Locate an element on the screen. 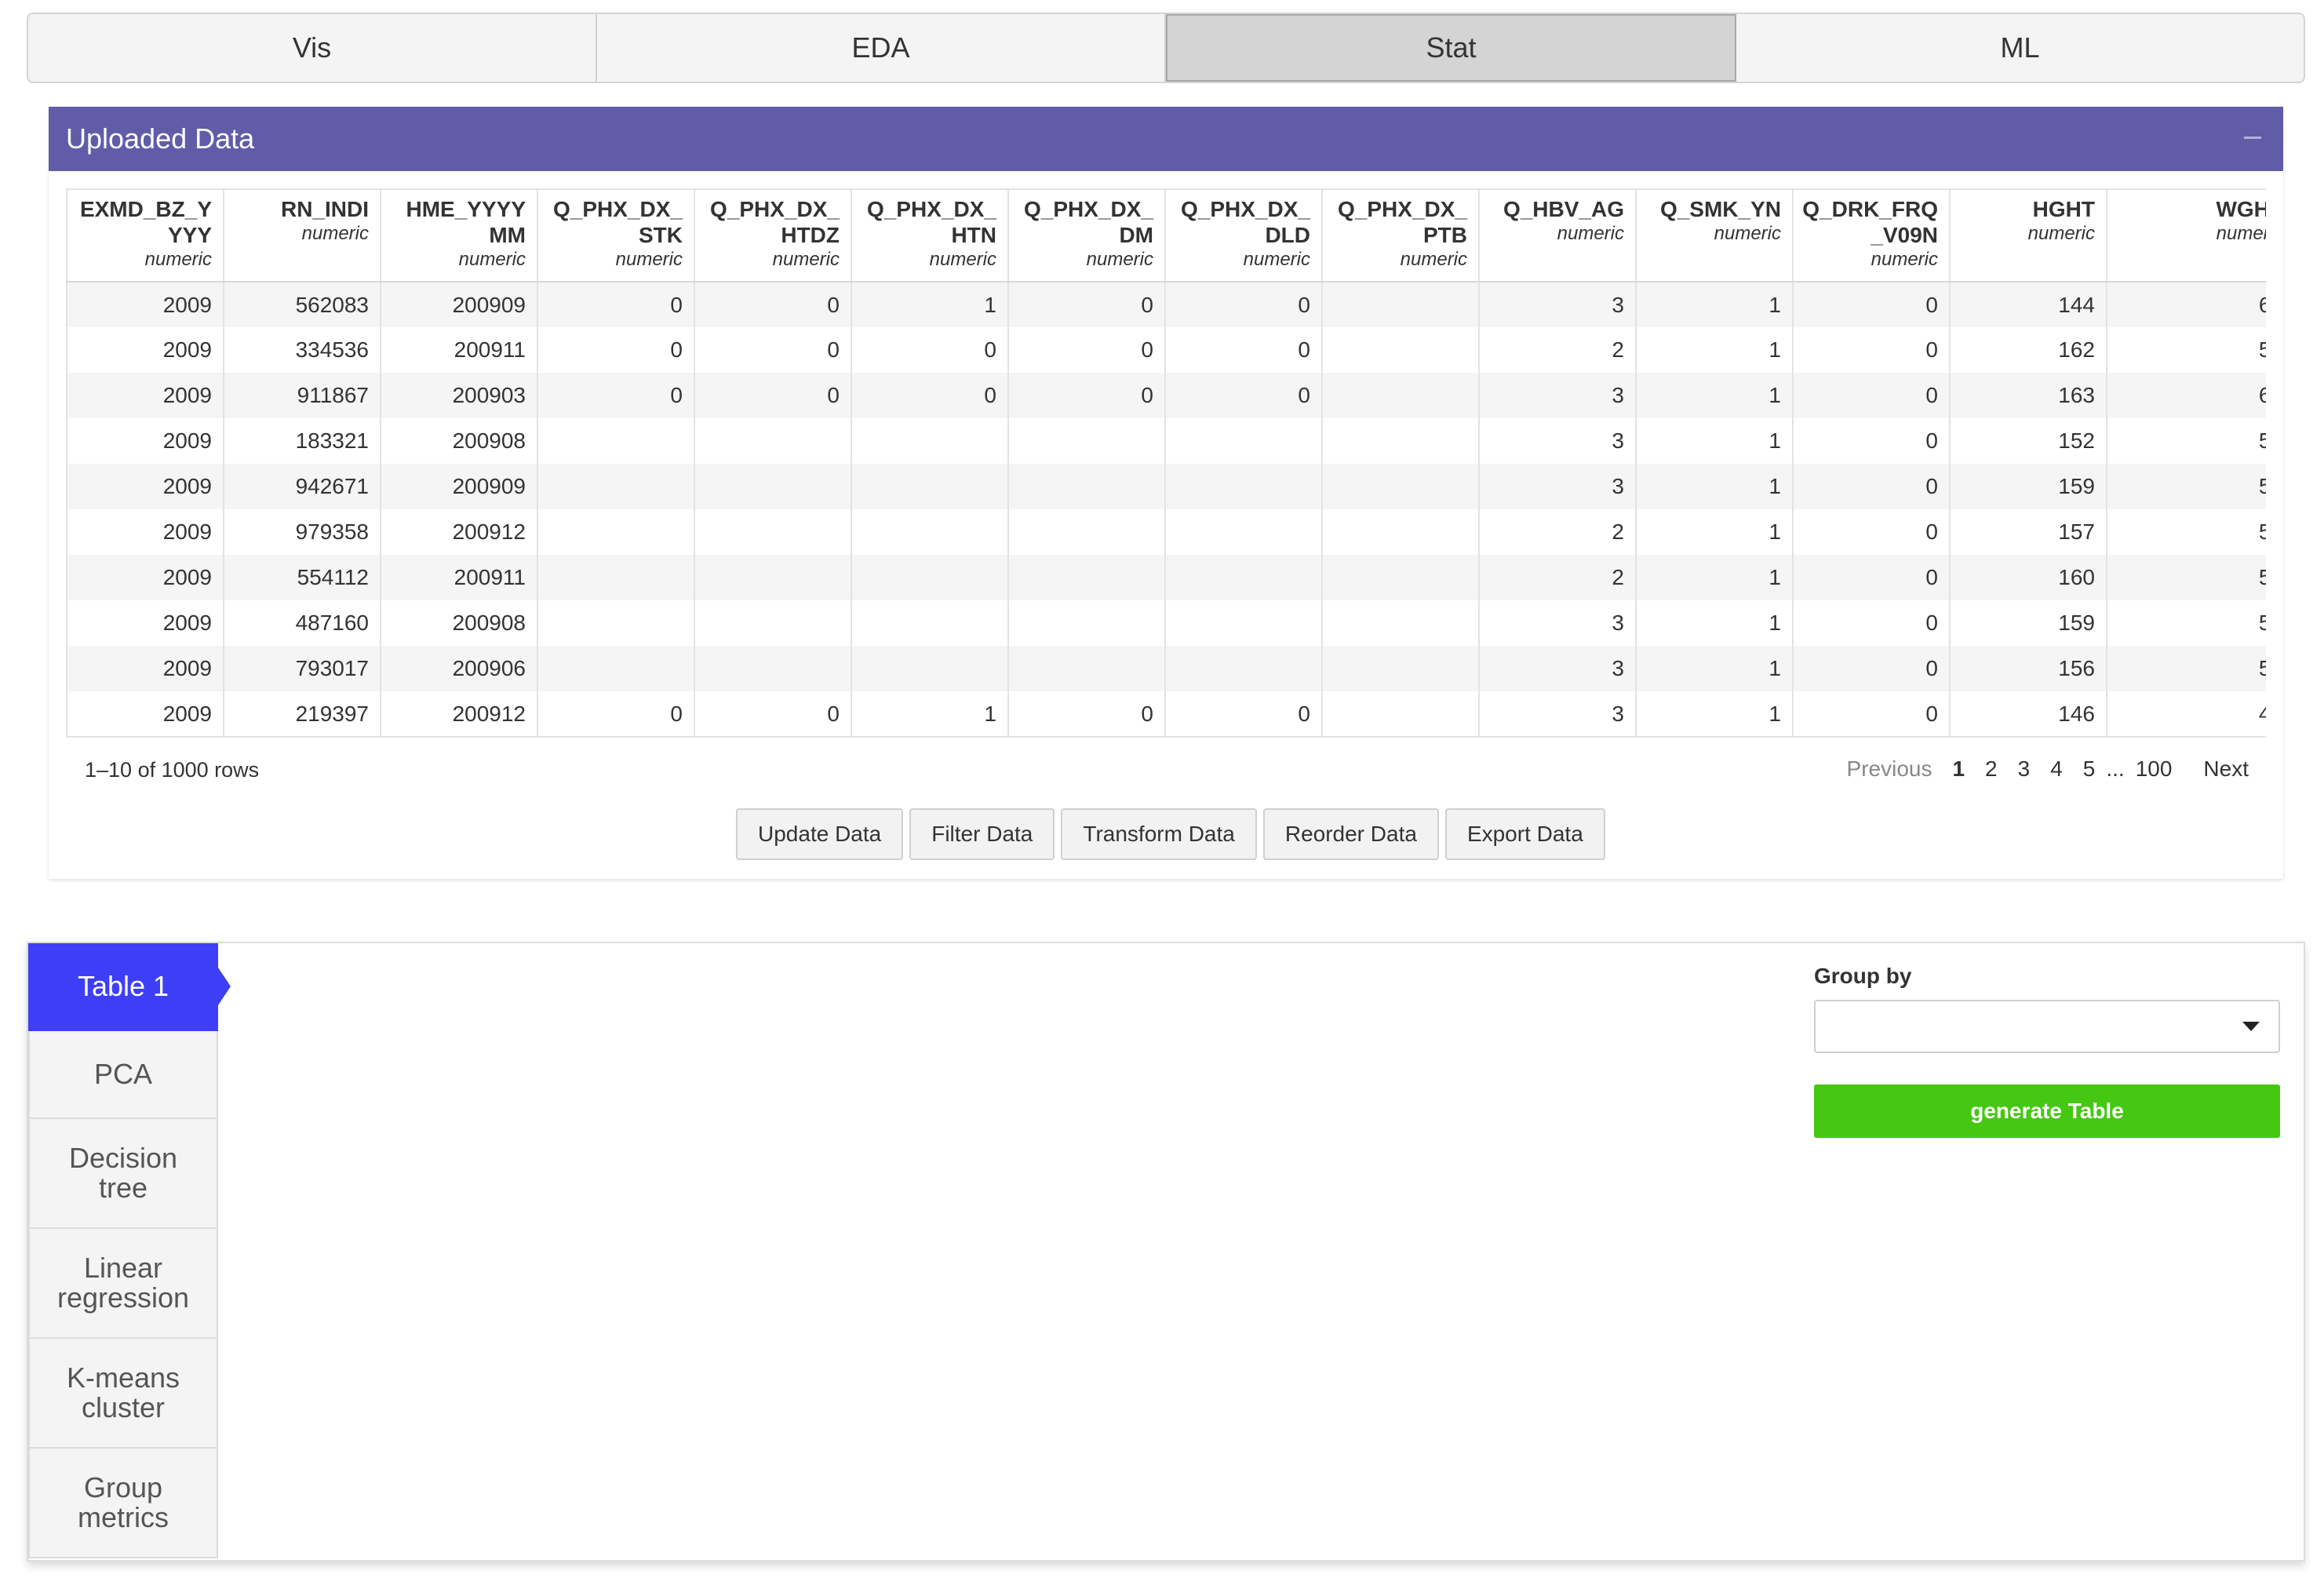 Image resolution: width=2324 pixels, height=1593 pixels. column-header: EXMD_BZ_Y YYY numeric is located at coordinates (145, 236).